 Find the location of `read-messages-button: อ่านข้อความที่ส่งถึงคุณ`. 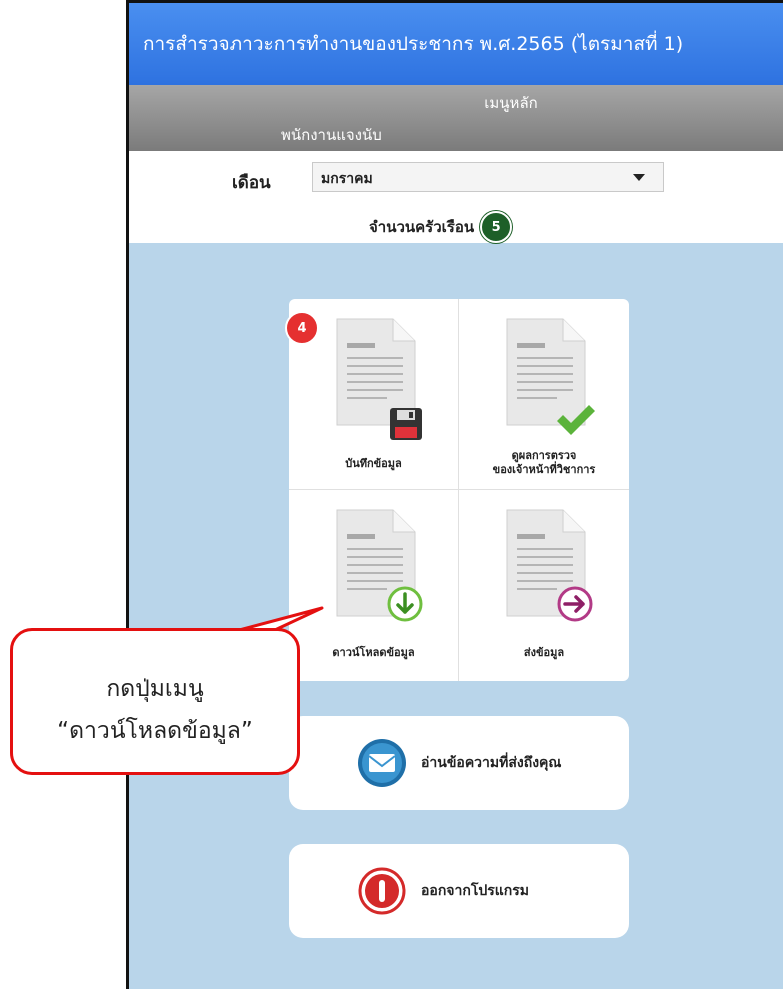

read-messages-button: อ่านข้อความที่ส่งถึงคุณ is located at coordinates (459, 763).